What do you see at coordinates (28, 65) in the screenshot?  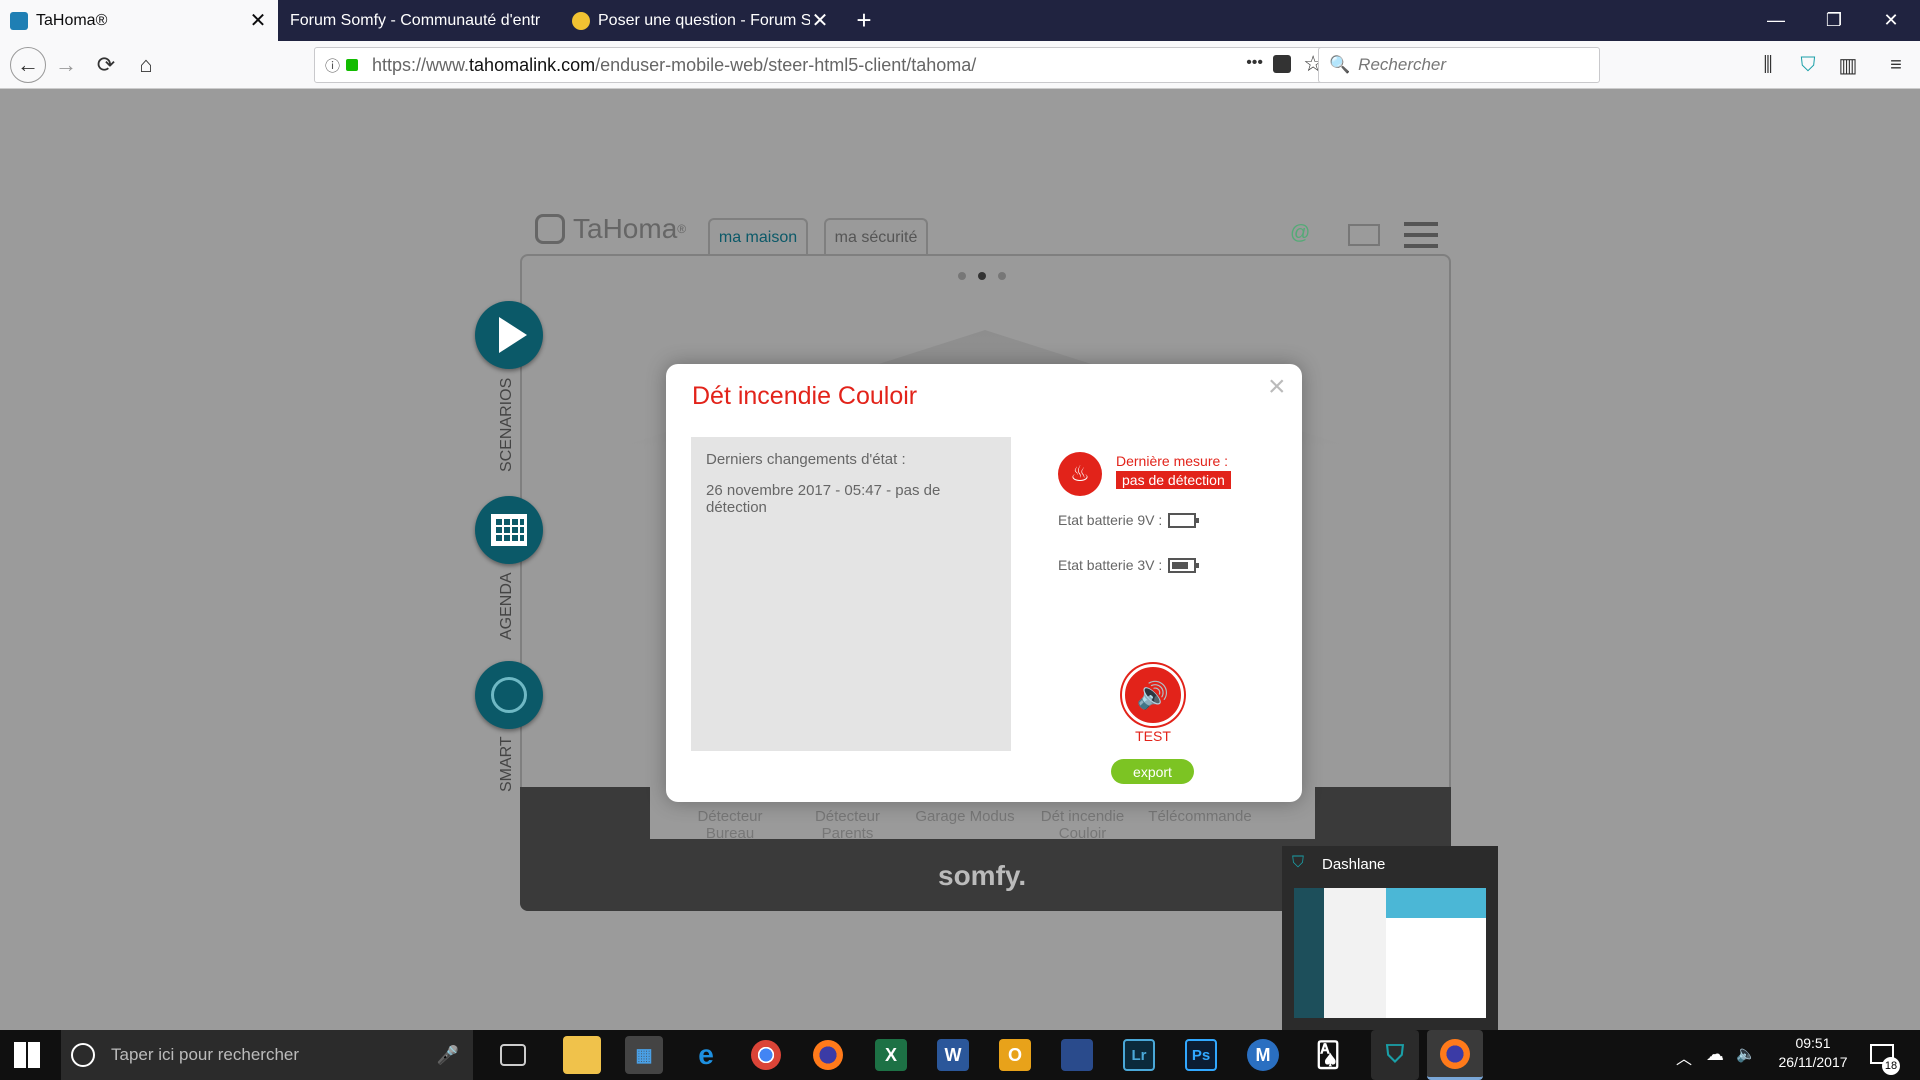 I see `back-arrow-icon: ←` at bounding box center [28, 65].